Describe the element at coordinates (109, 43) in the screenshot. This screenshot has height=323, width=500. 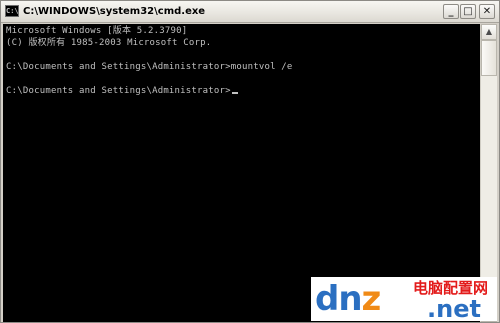
I see `console-line-2: (C) 版权所有 1985-2003 Microsoft Corp.` at that location.